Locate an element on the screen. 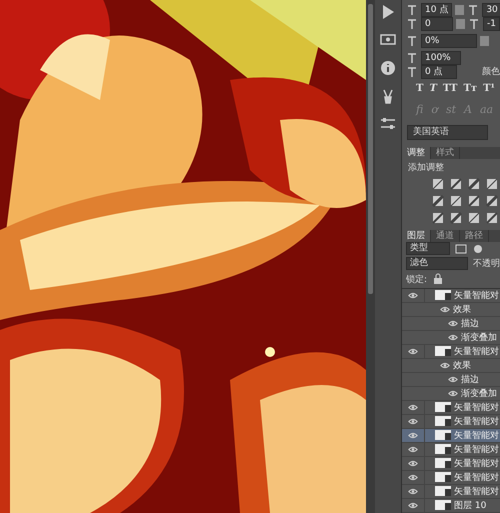  color-label: 颜色 is located at coordinates (491, 72).